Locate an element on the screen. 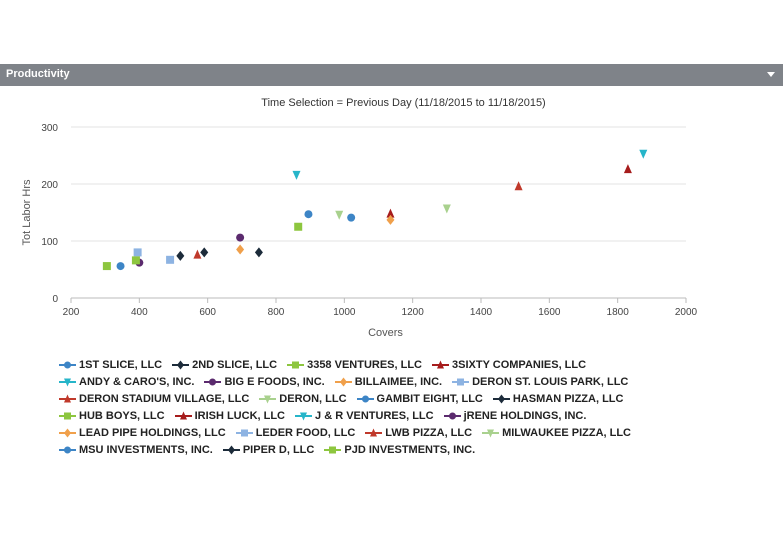 This screenshot has height=545, width=783. legend-item: GAMBIT EIGHT, LLC is located at coordinates (419, 399).